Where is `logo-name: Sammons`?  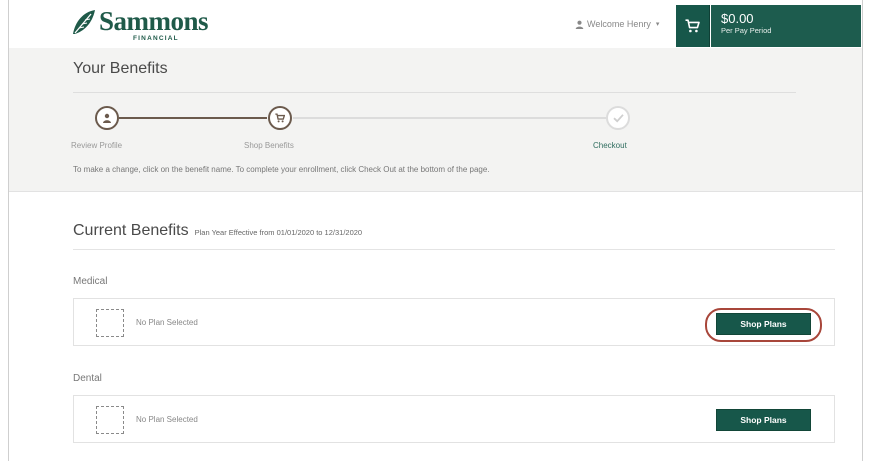 logo-name: Sammons is located at coordinates (154, 21).